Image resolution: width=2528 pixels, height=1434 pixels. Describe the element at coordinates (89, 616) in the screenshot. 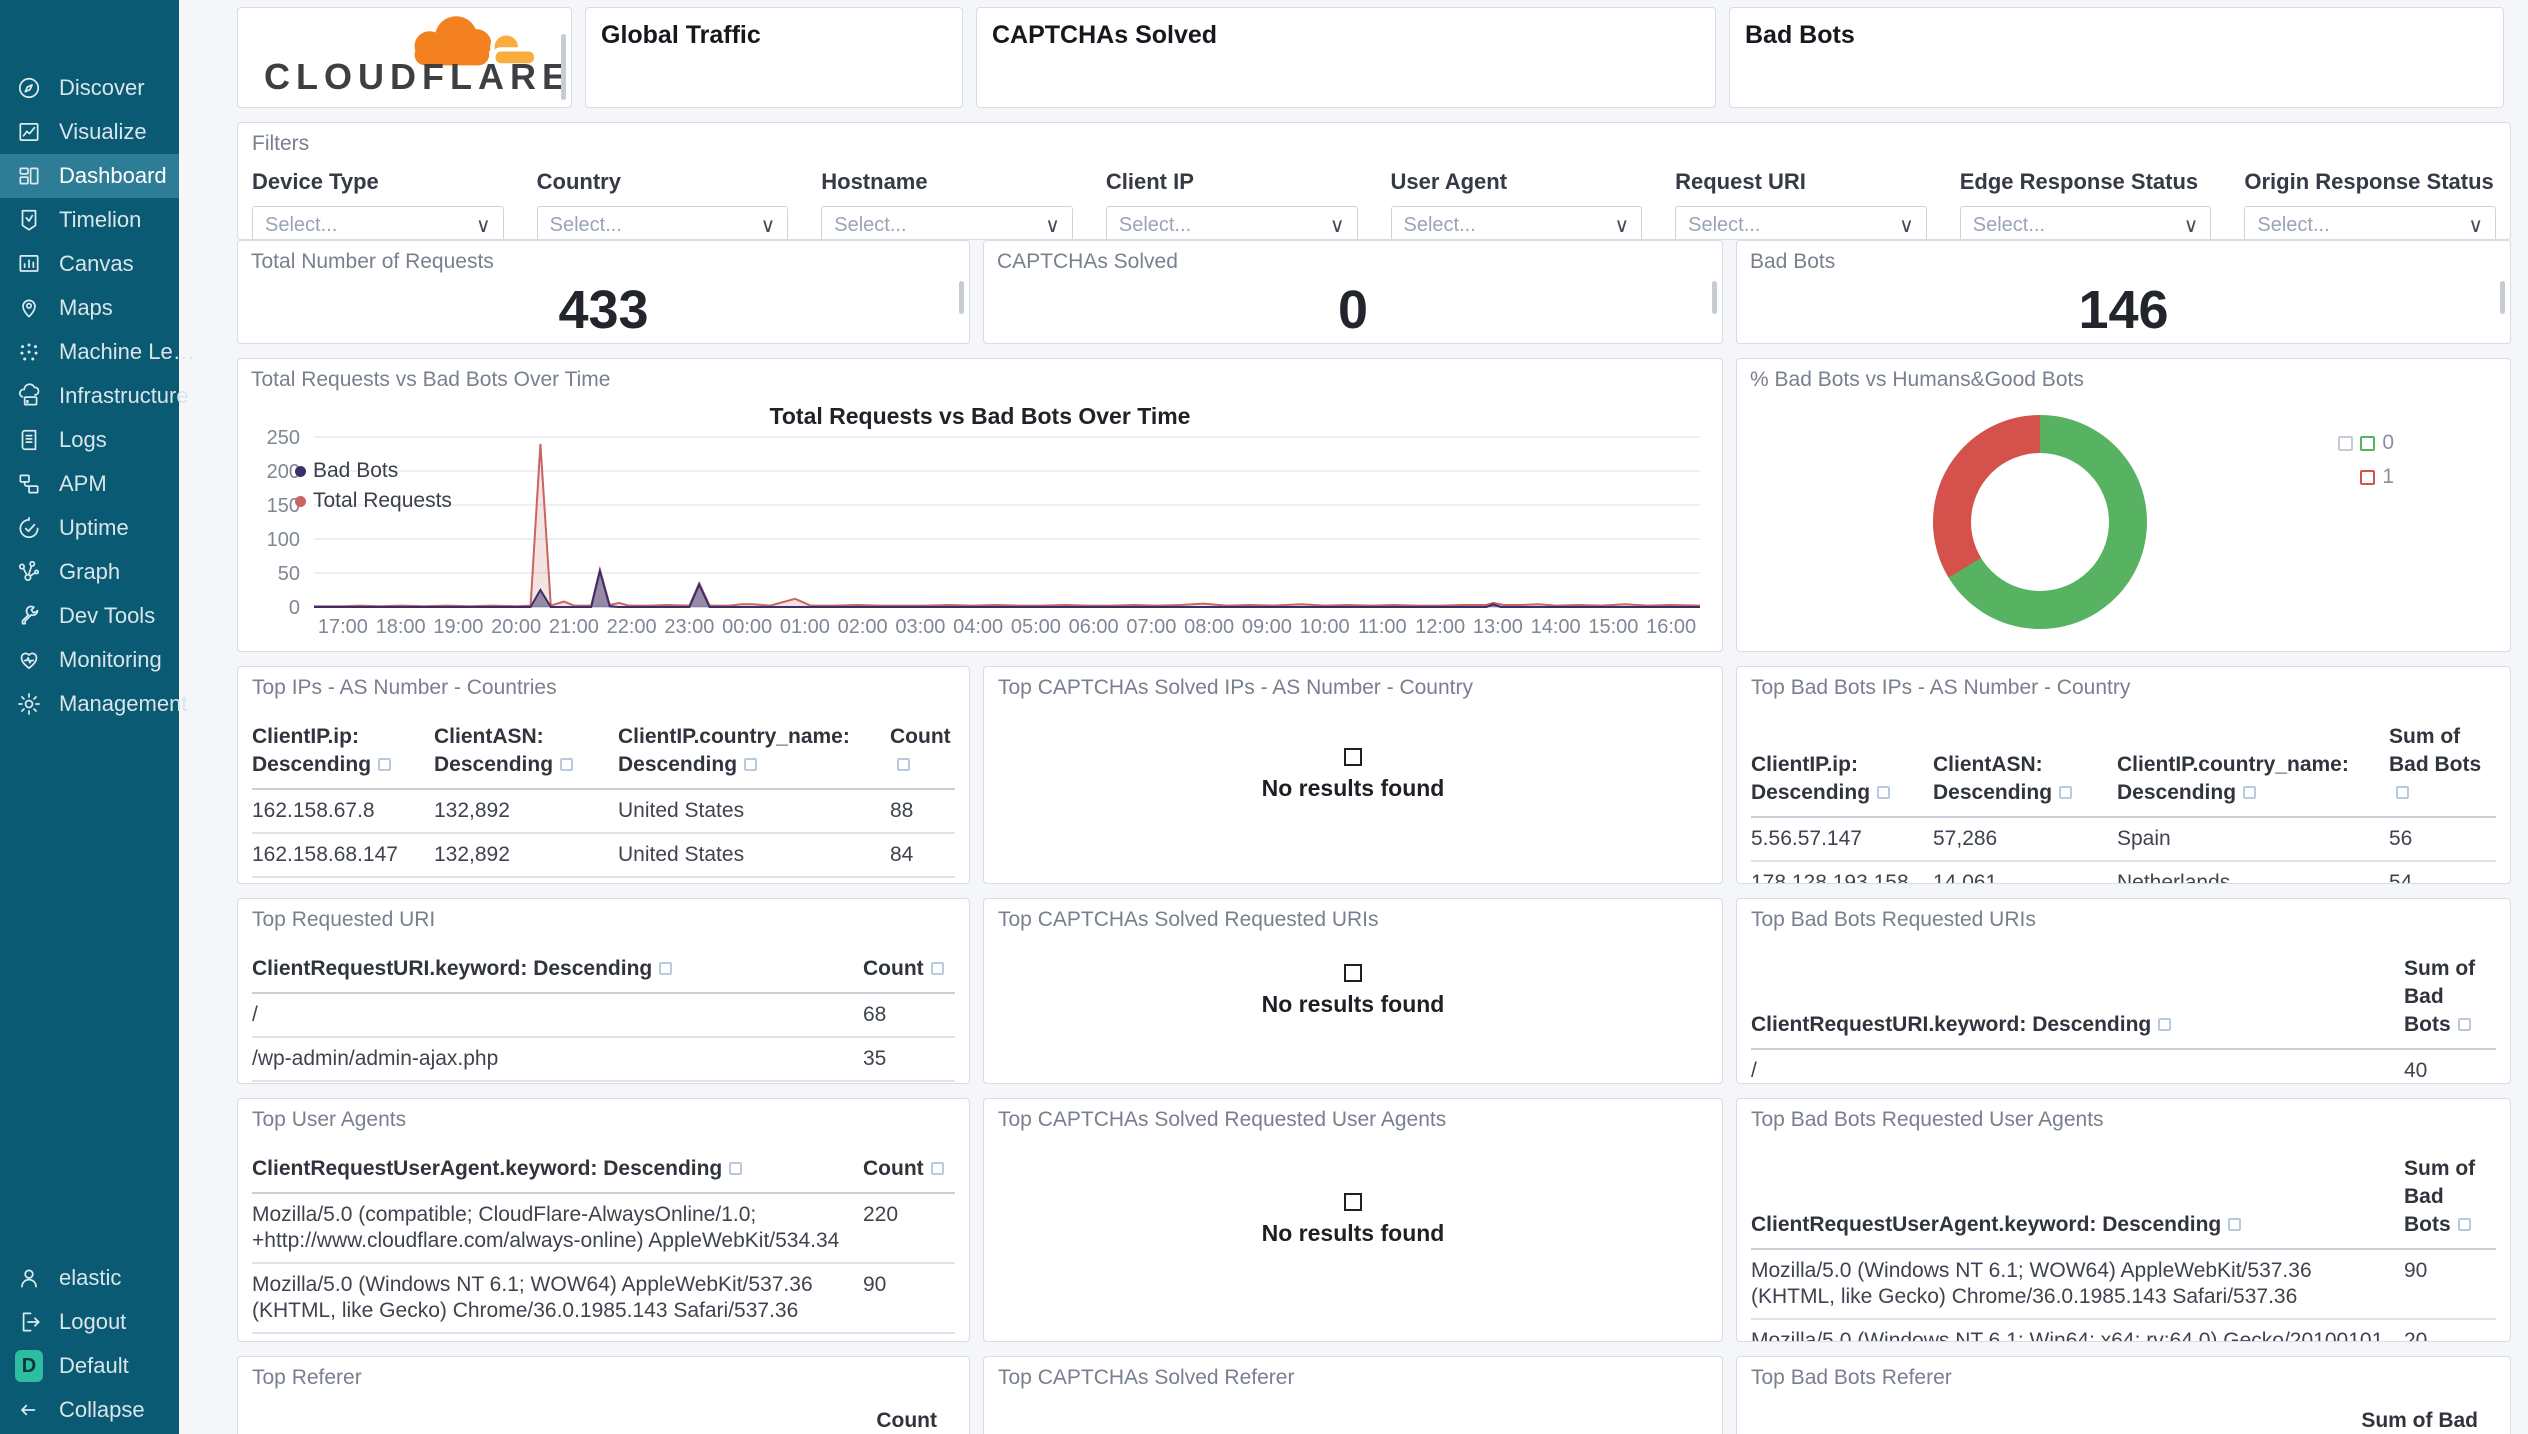

I see `sidebar-item-dev-tools: Dev Tools` at that location.